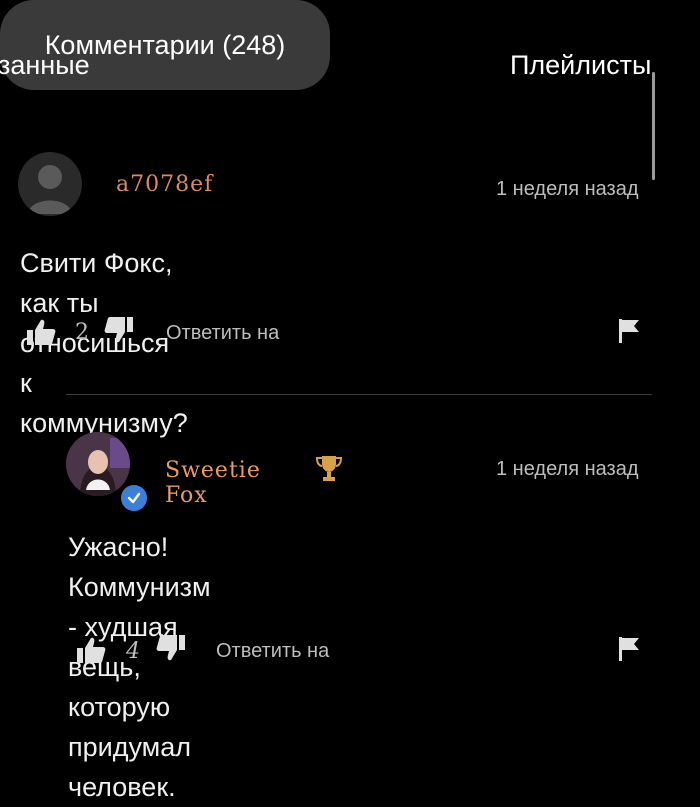 This screenshot has height=807, width=700. I want to click on like-count: 2, so click(82, 332).